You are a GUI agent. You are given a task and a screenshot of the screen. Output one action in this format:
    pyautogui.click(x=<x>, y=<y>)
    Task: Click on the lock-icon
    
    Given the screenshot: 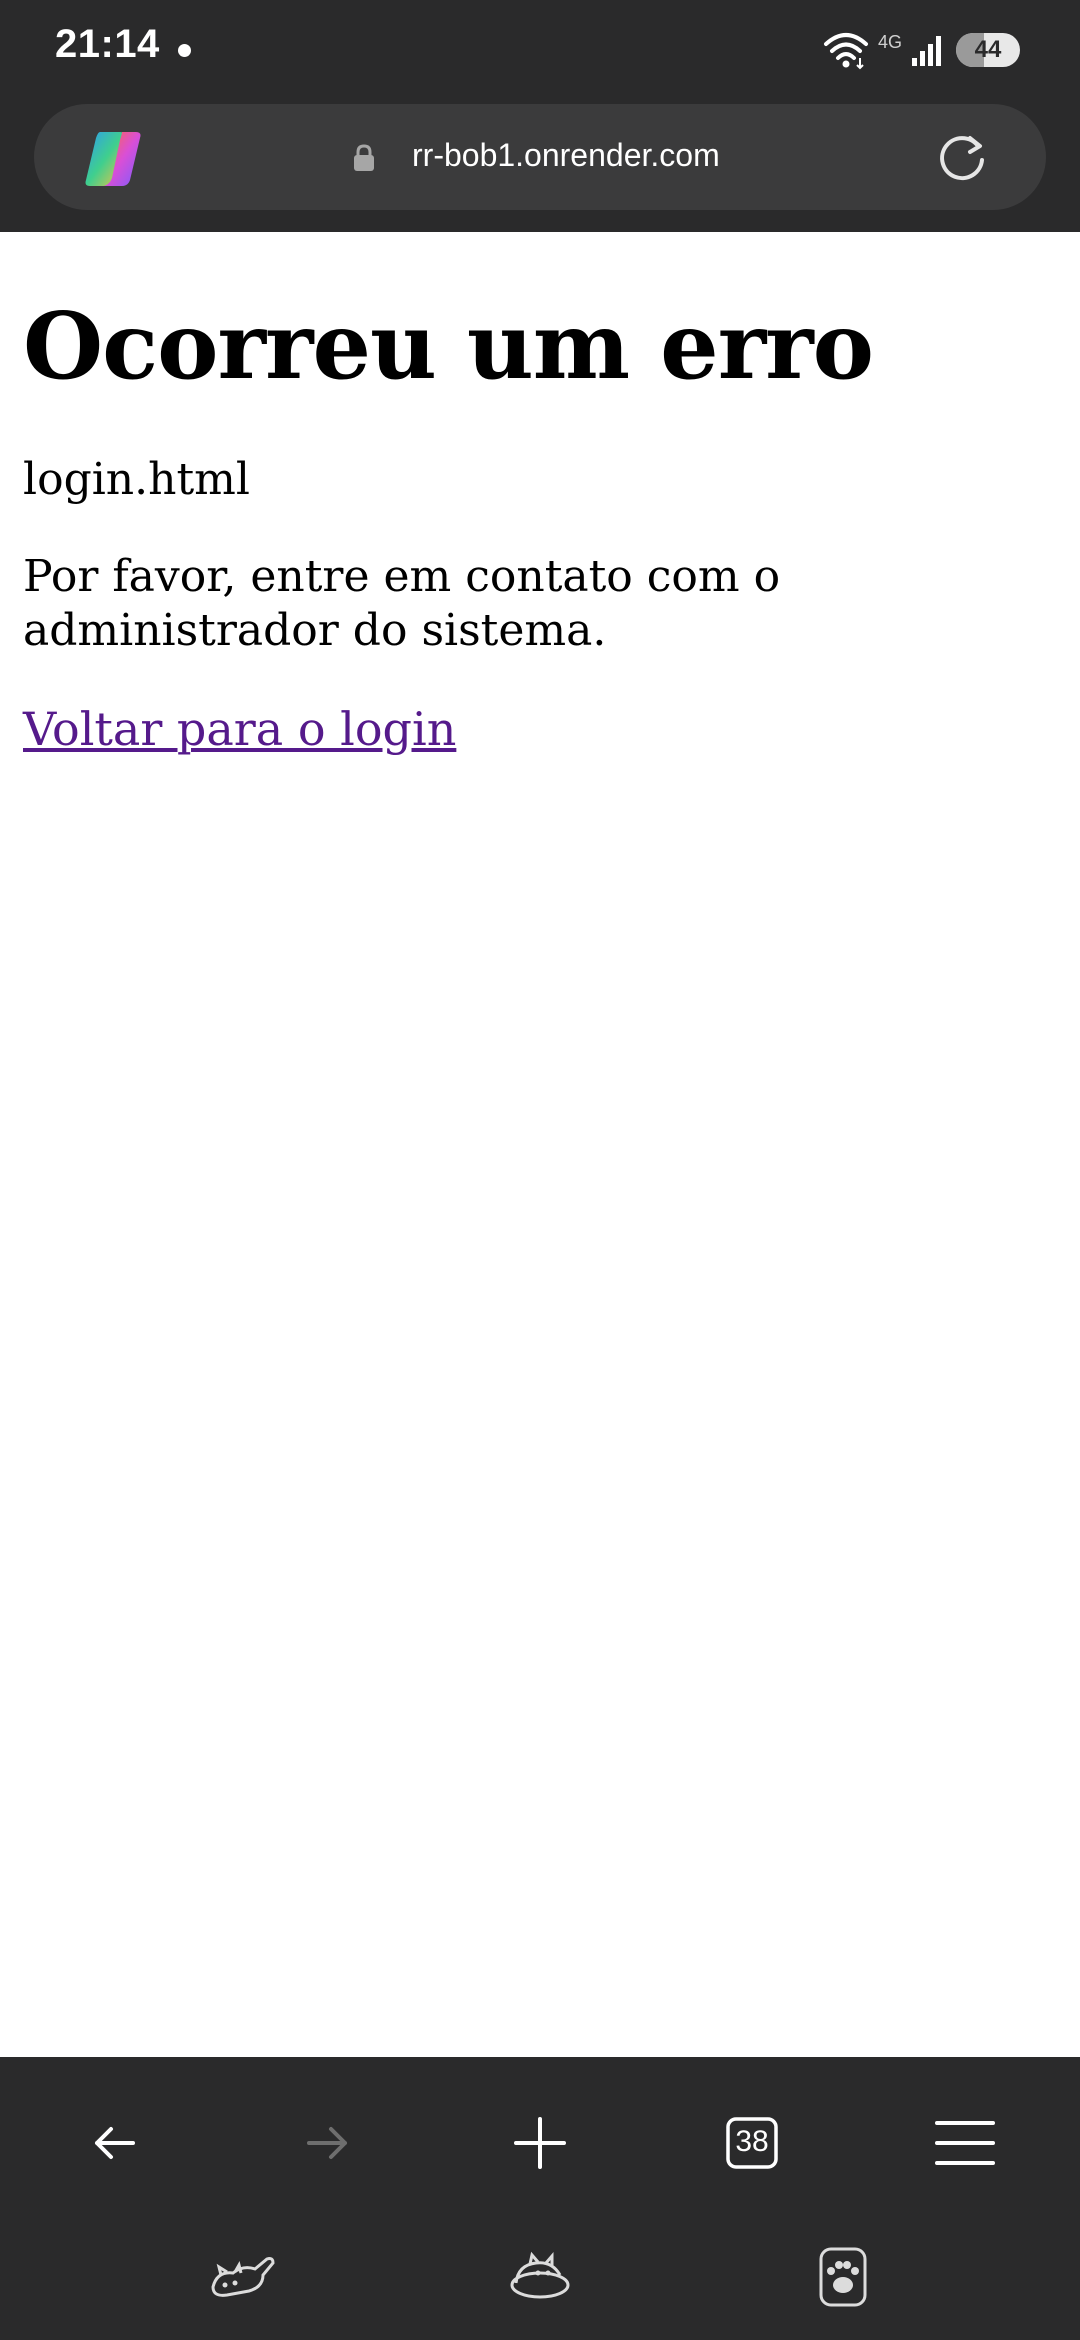 What is the action you would take?
    pyautogui.click(x=364, y=160)
    